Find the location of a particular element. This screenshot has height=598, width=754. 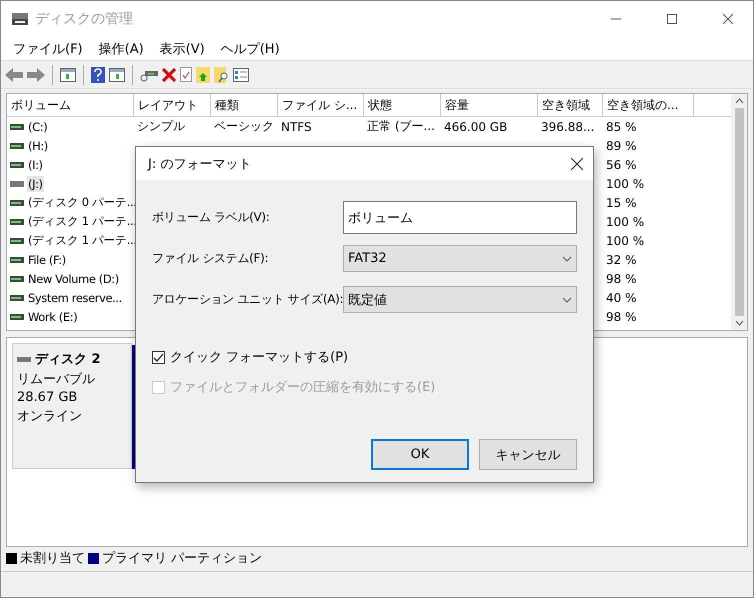

table-cell: 466.00 GB is located at coordinates (476, 127).